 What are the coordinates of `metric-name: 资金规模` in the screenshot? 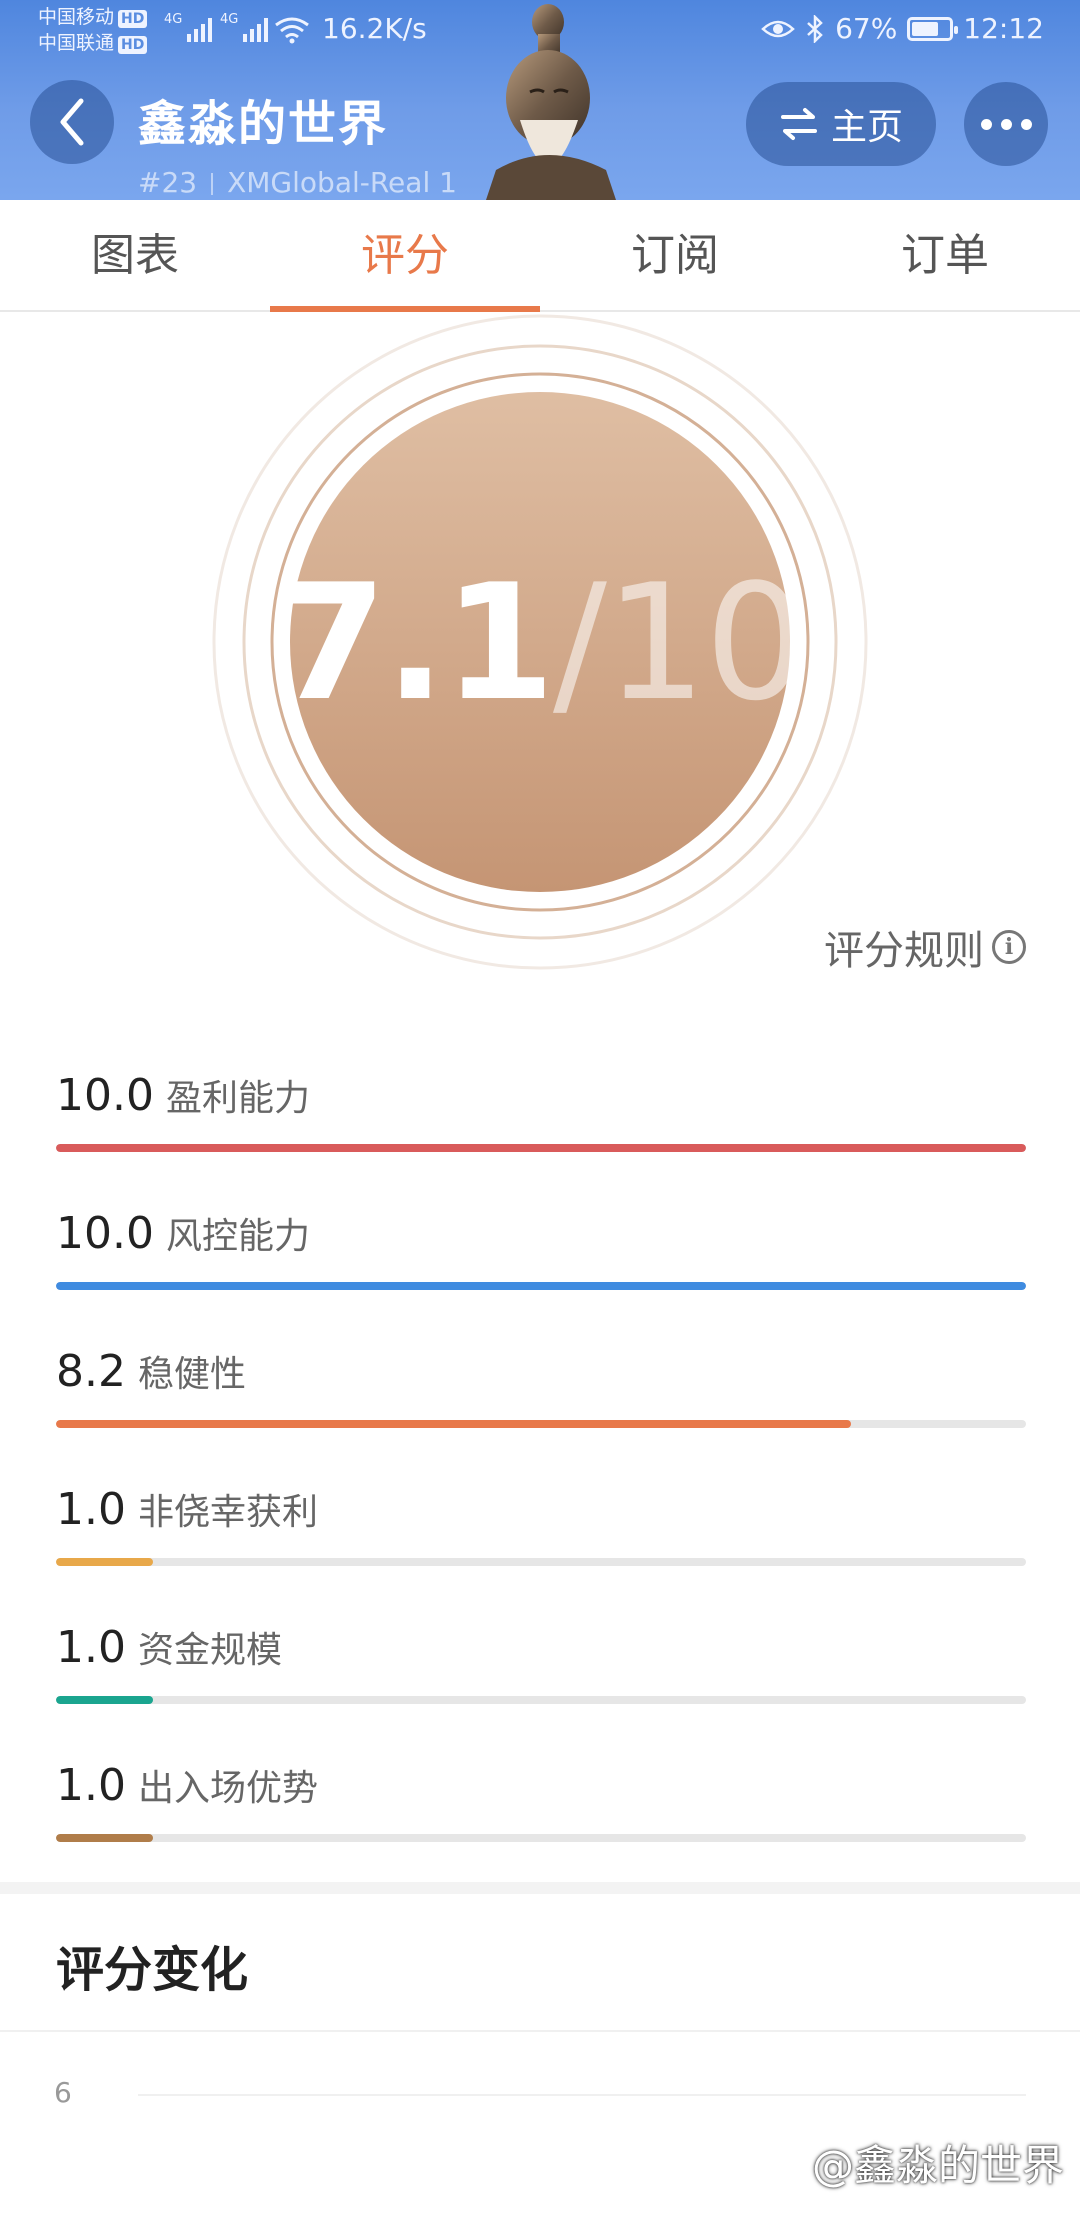 It's located at (209, 1650).